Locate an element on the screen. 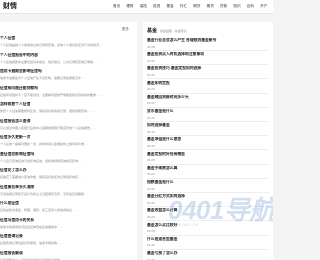  article-title: 征信与信用卡的关系 is located at coordinates (68, 220).